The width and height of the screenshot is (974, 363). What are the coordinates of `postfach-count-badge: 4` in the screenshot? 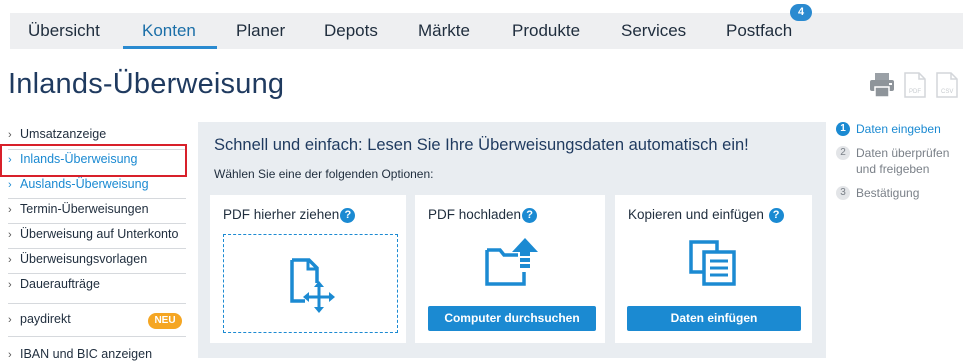 It's located at (801, 12).